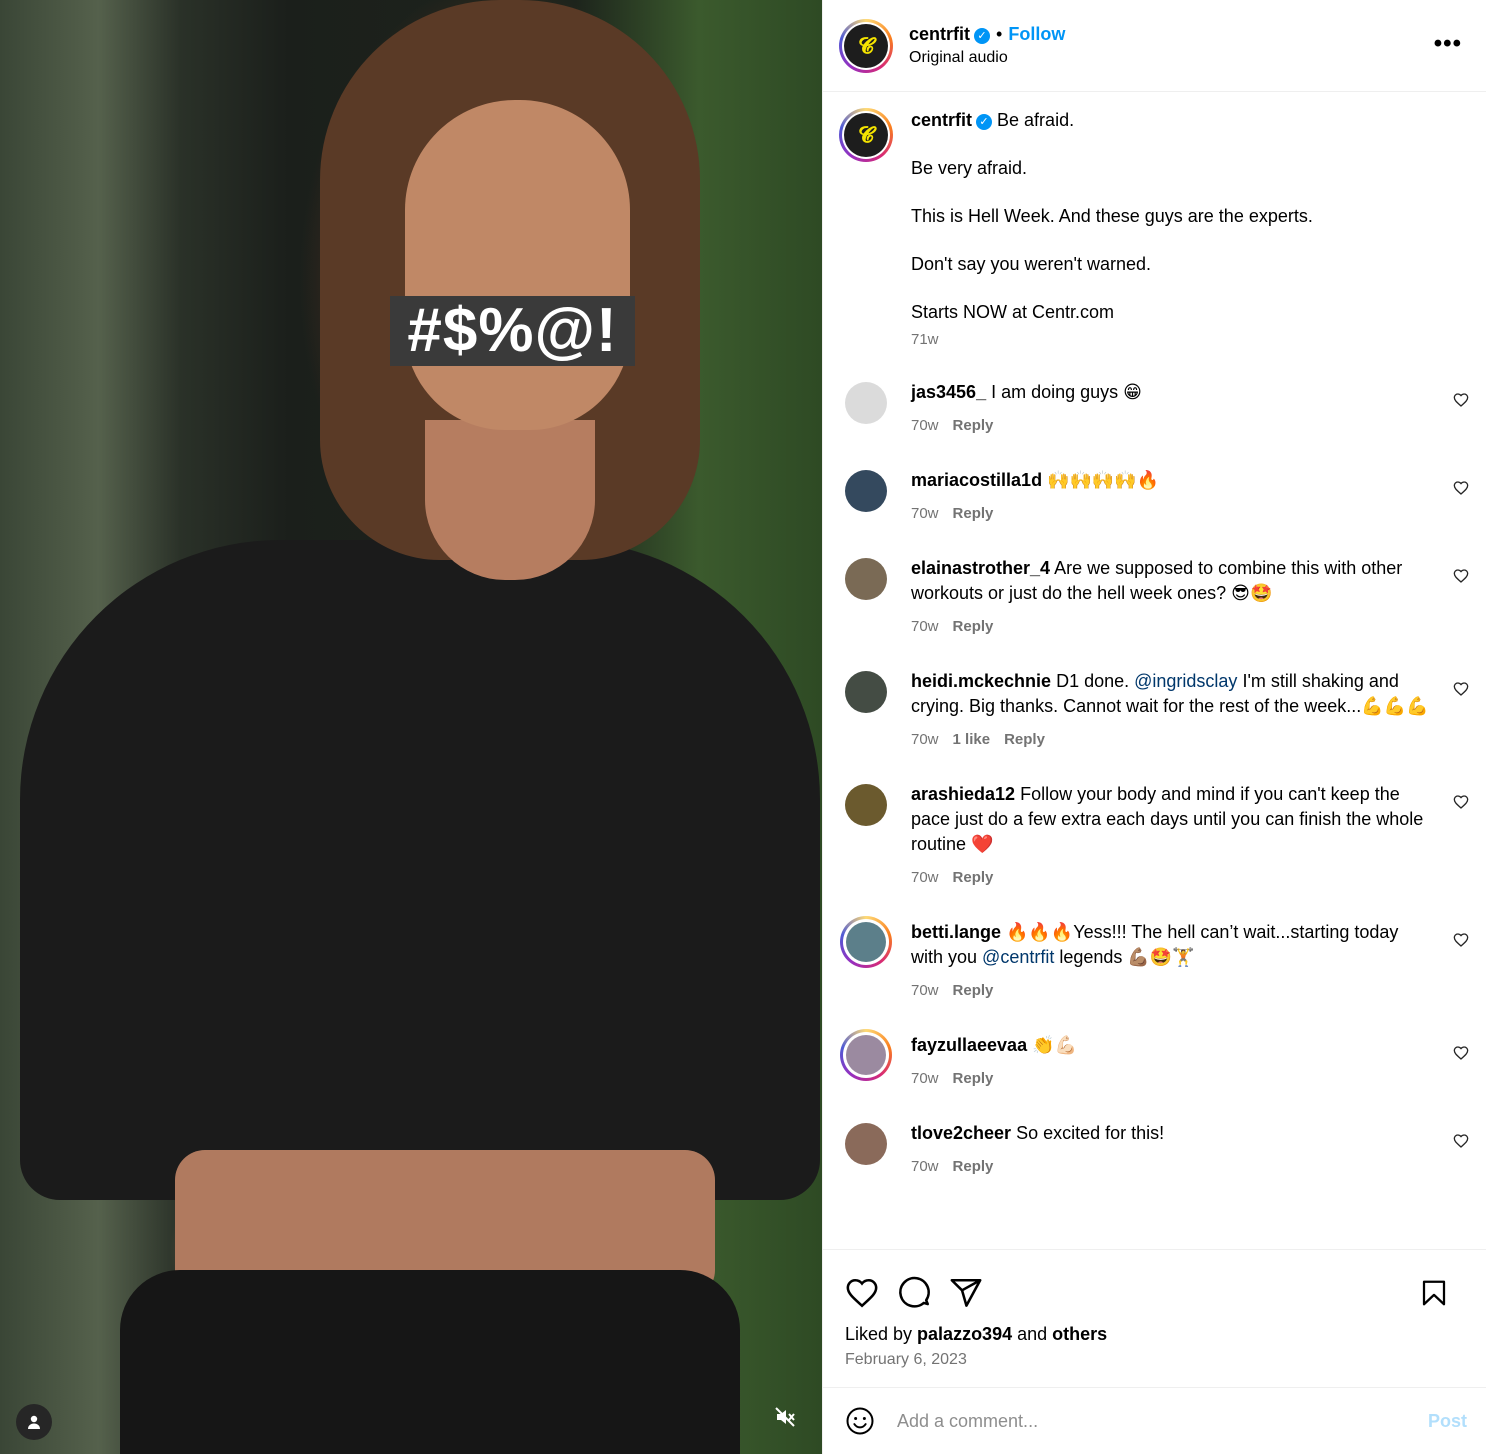 The width and height of the screenshot is (1486, 1454). Describe the element at coordinates (964, 1334) in the screenshot. I see `likes-user: palazzo394` at that location.